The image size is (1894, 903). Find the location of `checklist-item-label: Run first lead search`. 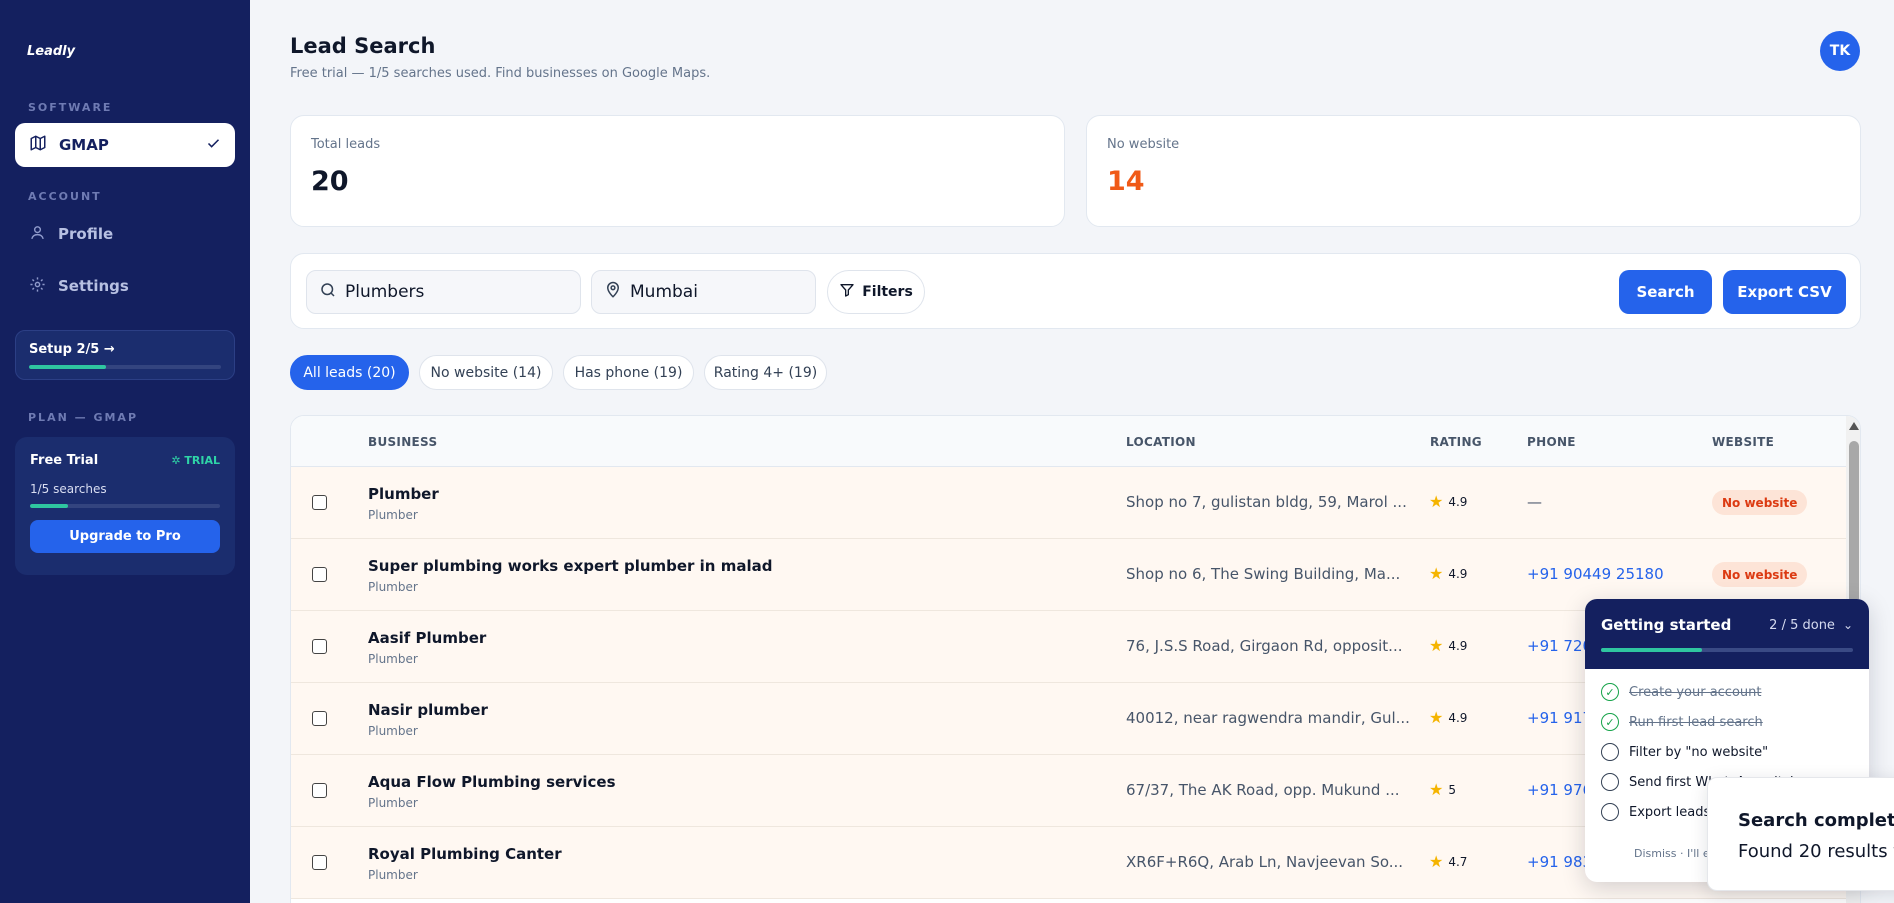

checklist-item-label: Run first lead search is located at coordinates (1696, 722).